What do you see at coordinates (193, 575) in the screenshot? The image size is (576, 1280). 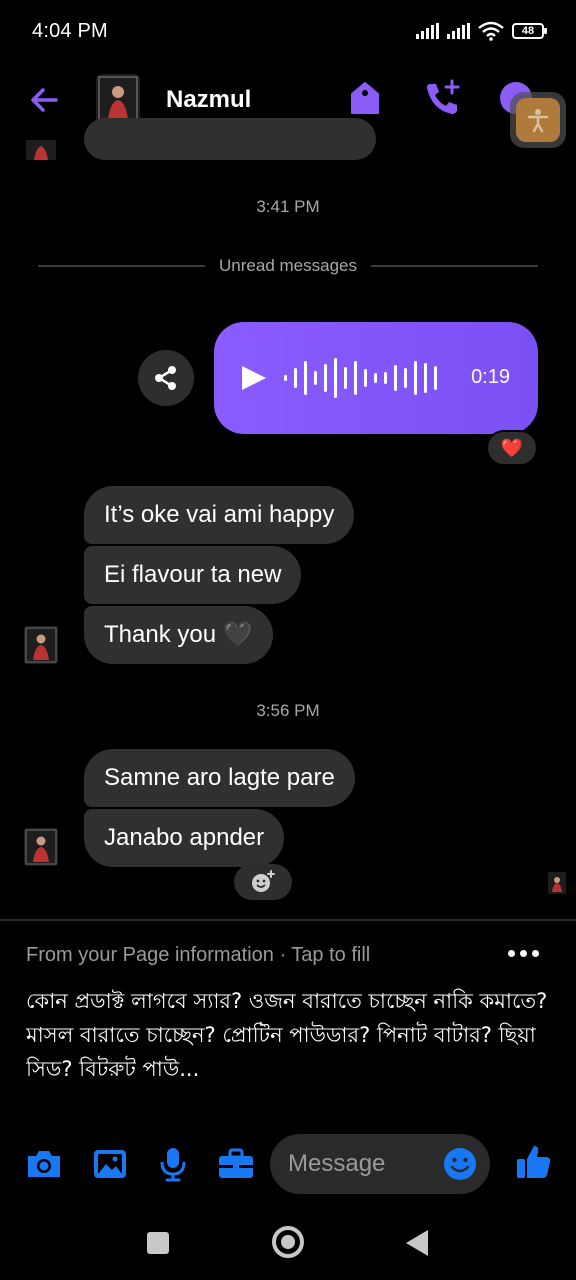 I see `message-bubble: Ei flavour ta new` at bounding box center [193, 575].